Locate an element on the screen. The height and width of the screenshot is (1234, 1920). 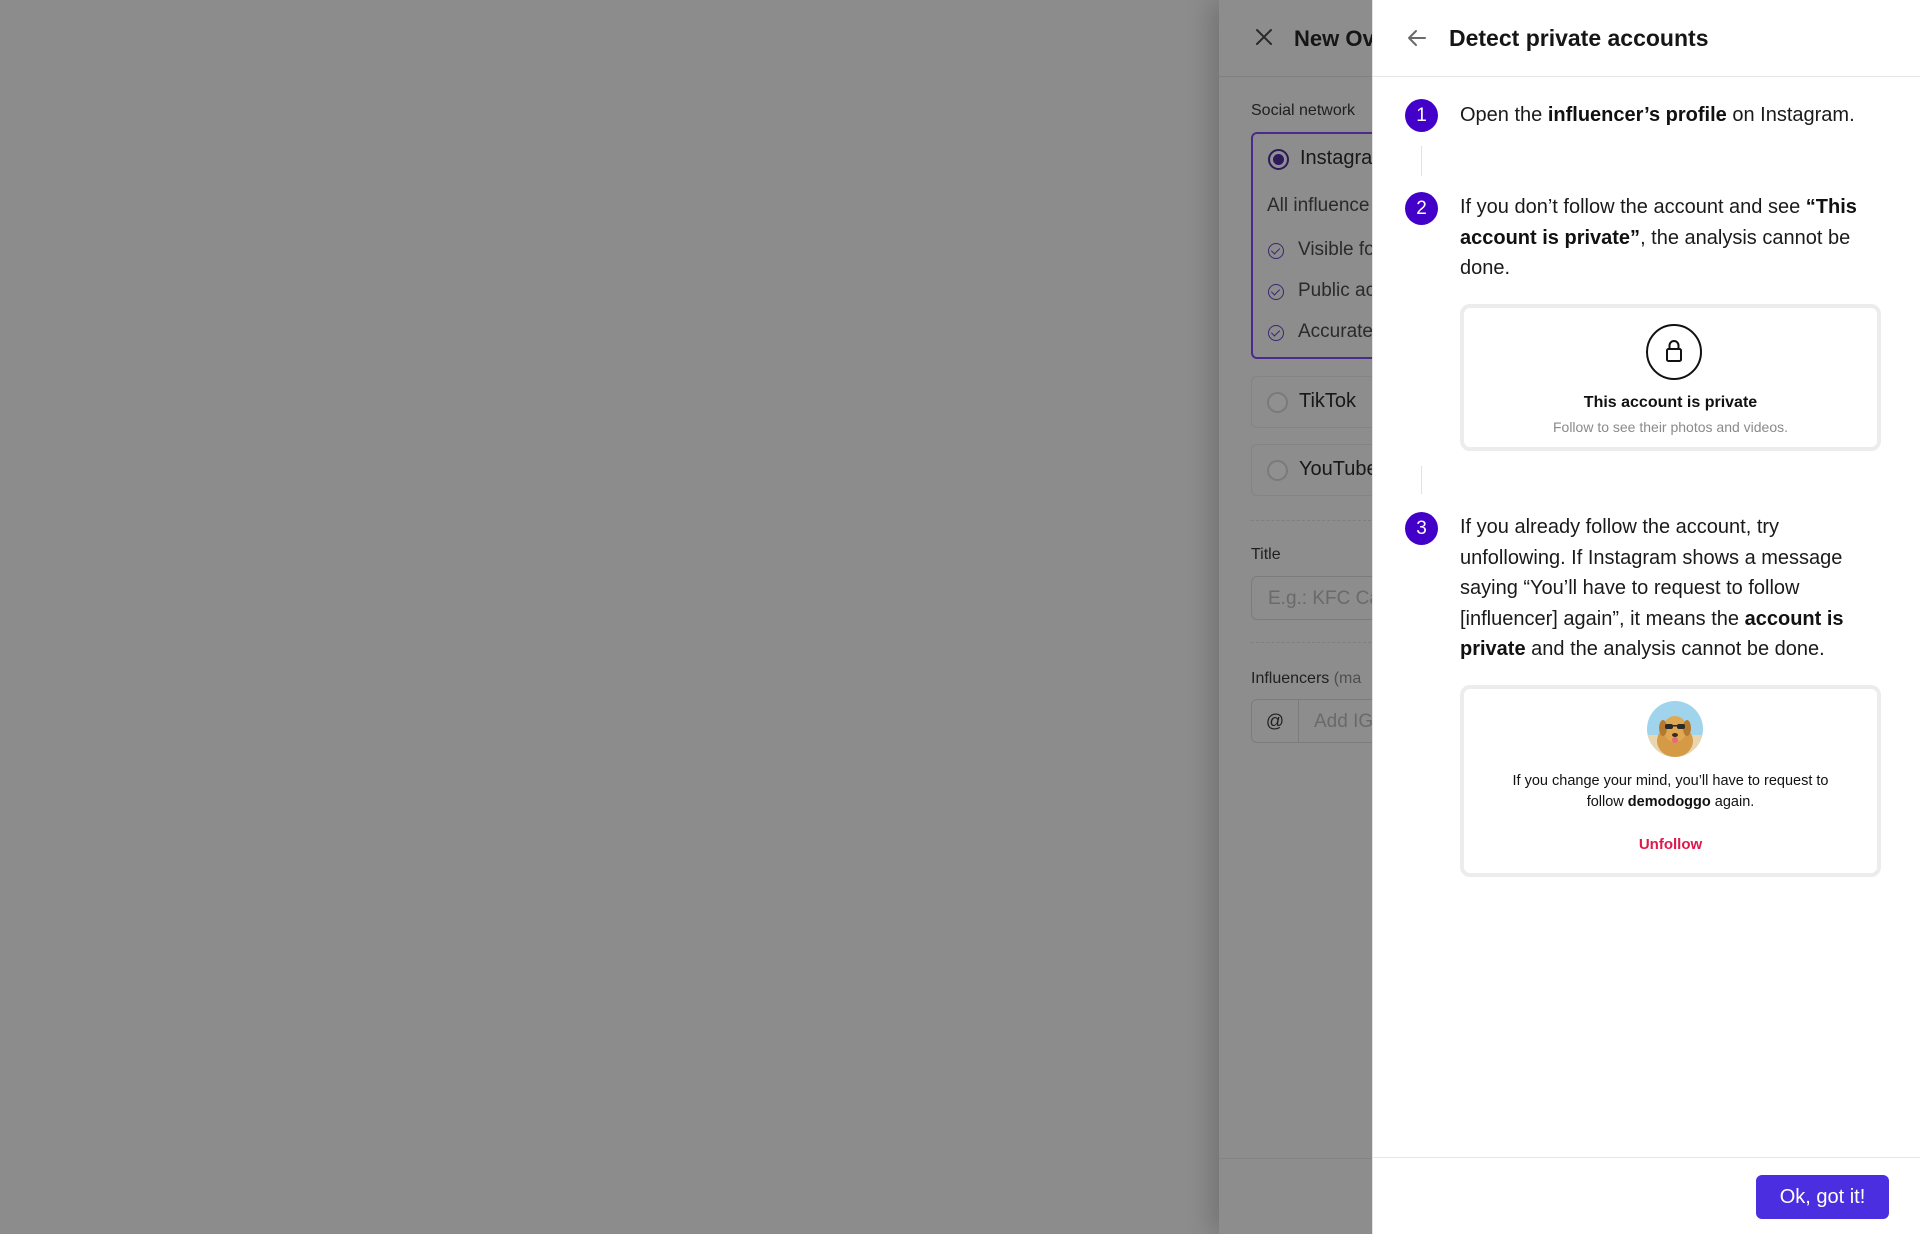
private-title: This account is private is located at coordinates (1670, 402).